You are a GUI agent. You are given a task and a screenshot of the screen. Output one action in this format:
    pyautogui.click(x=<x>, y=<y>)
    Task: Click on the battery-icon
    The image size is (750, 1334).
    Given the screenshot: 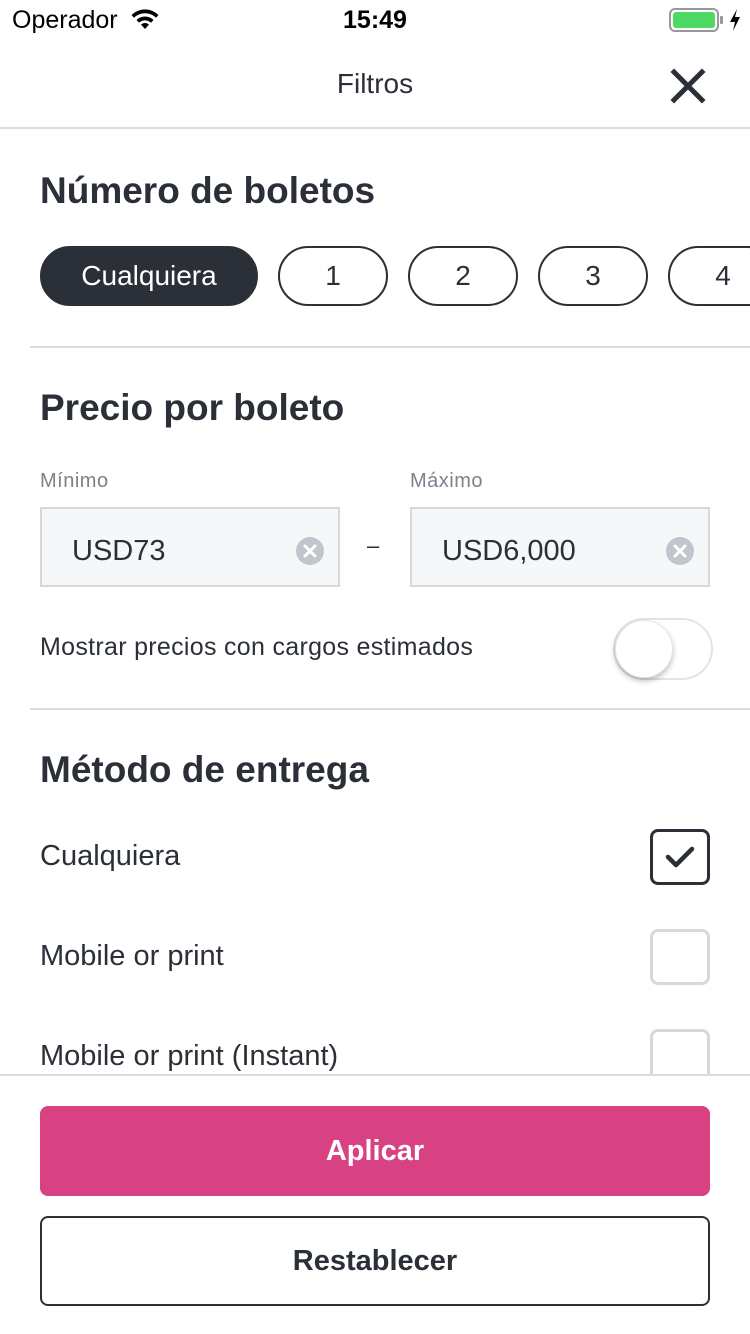 What is the action you would take?
    pyautogui.click(x=696, y=20)
    